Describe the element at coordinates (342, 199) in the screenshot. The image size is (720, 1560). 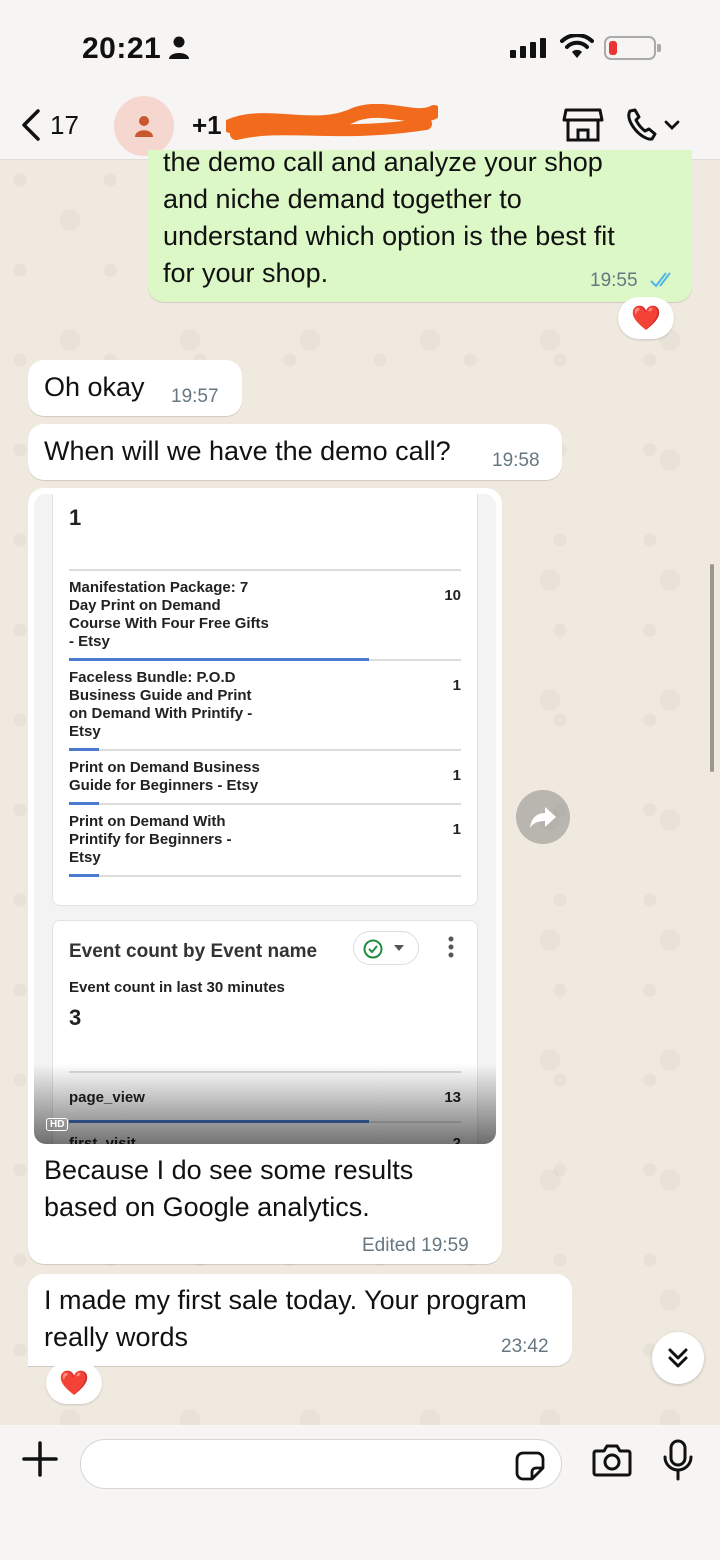
I see `message-line: and niche demand together to` at that location.